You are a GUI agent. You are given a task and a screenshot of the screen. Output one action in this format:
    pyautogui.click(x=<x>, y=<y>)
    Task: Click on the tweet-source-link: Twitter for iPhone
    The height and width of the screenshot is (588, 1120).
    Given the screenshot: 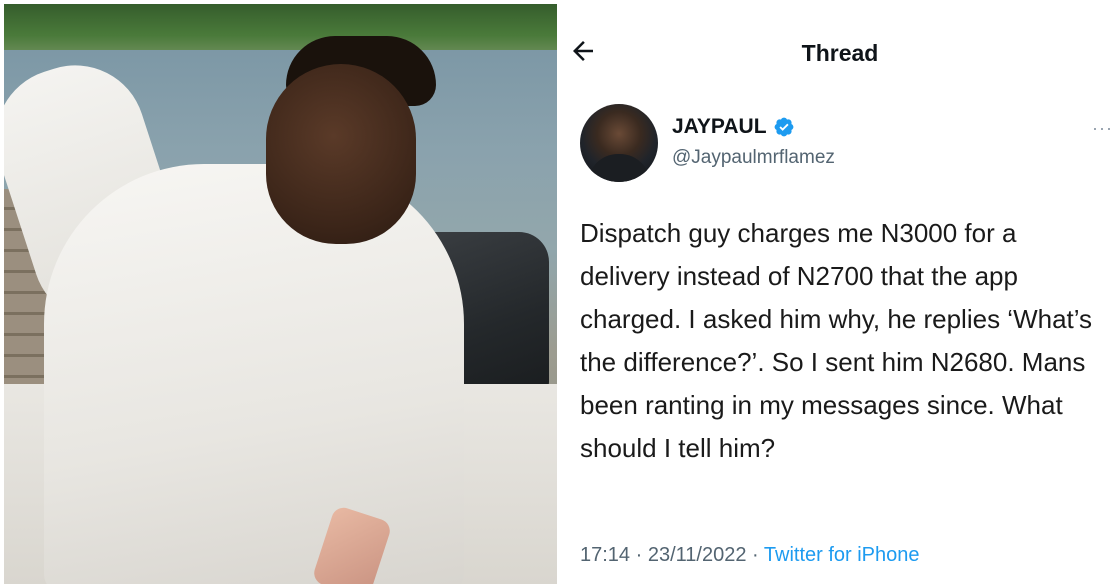 What is the action you would take?
    pyautogui.click(x=842, y=555)
    